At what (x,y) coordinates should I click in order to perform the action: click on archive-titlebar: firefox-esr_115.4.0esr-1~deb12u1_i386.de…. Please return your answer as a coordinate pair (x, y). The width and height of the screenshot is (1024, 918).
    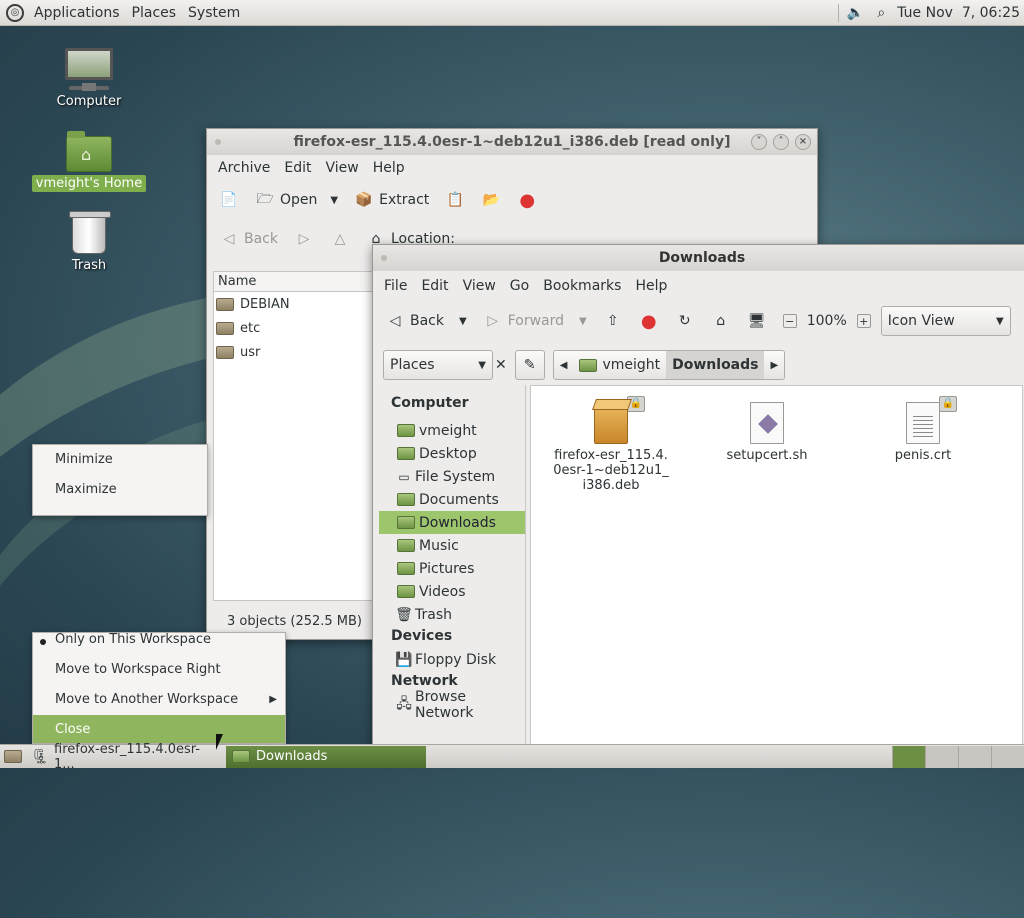
    Looking at the image, I should click on (512, 142).